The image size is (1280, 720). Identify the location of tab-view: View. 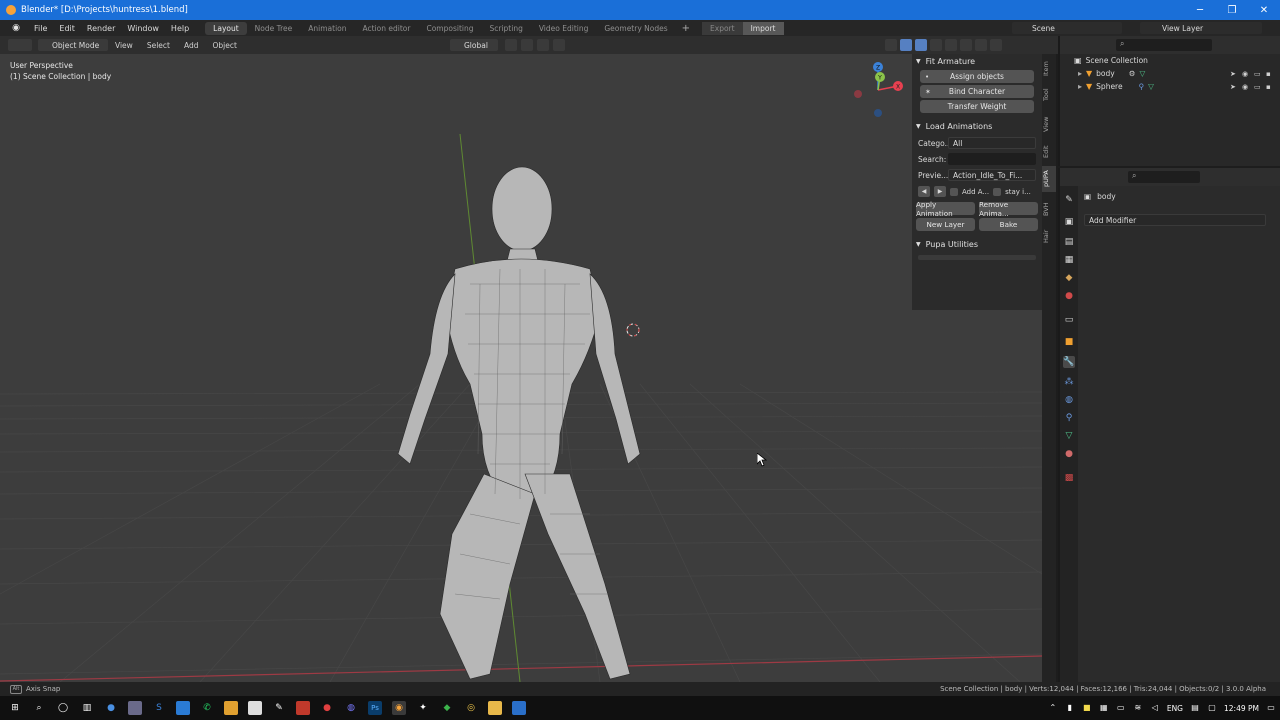
(1049, 124).